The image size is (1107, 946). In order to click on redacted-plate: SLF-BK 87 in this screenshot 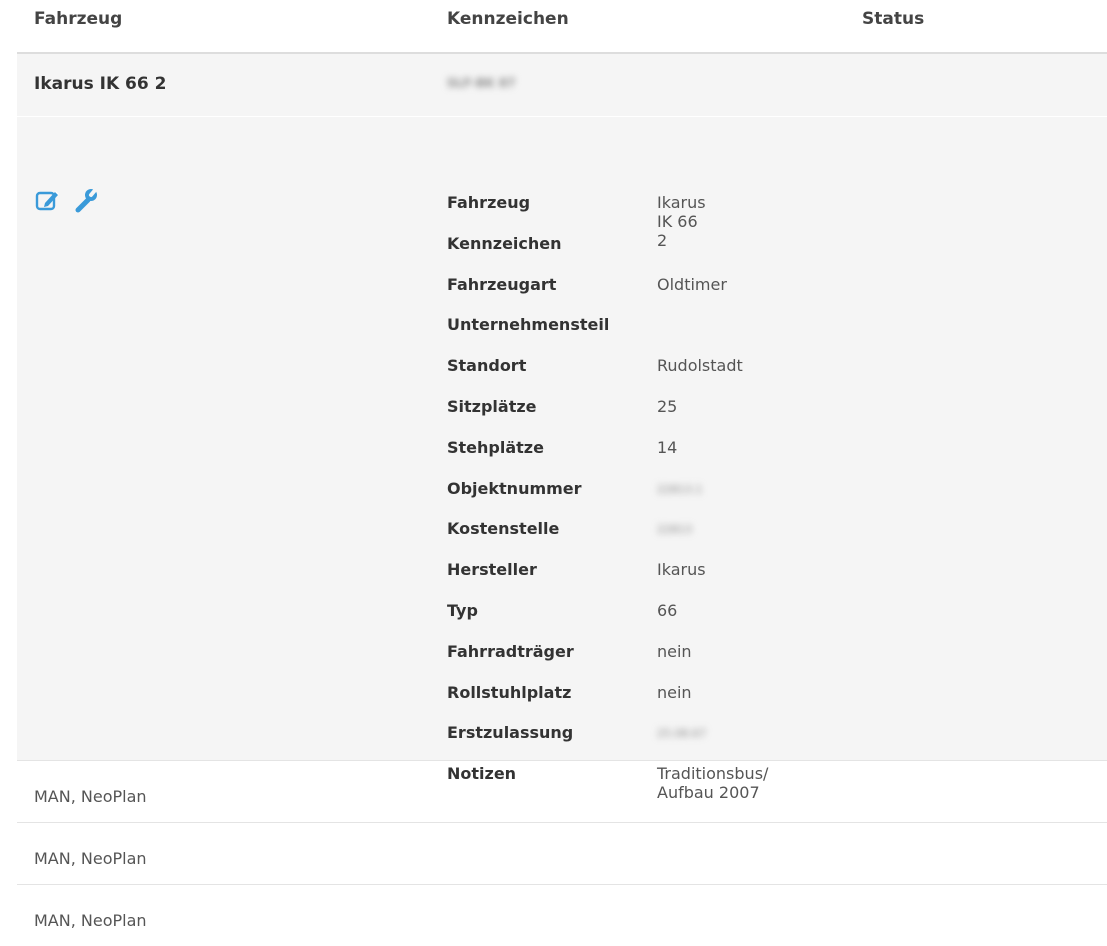, I will do `click(481, 83)`.